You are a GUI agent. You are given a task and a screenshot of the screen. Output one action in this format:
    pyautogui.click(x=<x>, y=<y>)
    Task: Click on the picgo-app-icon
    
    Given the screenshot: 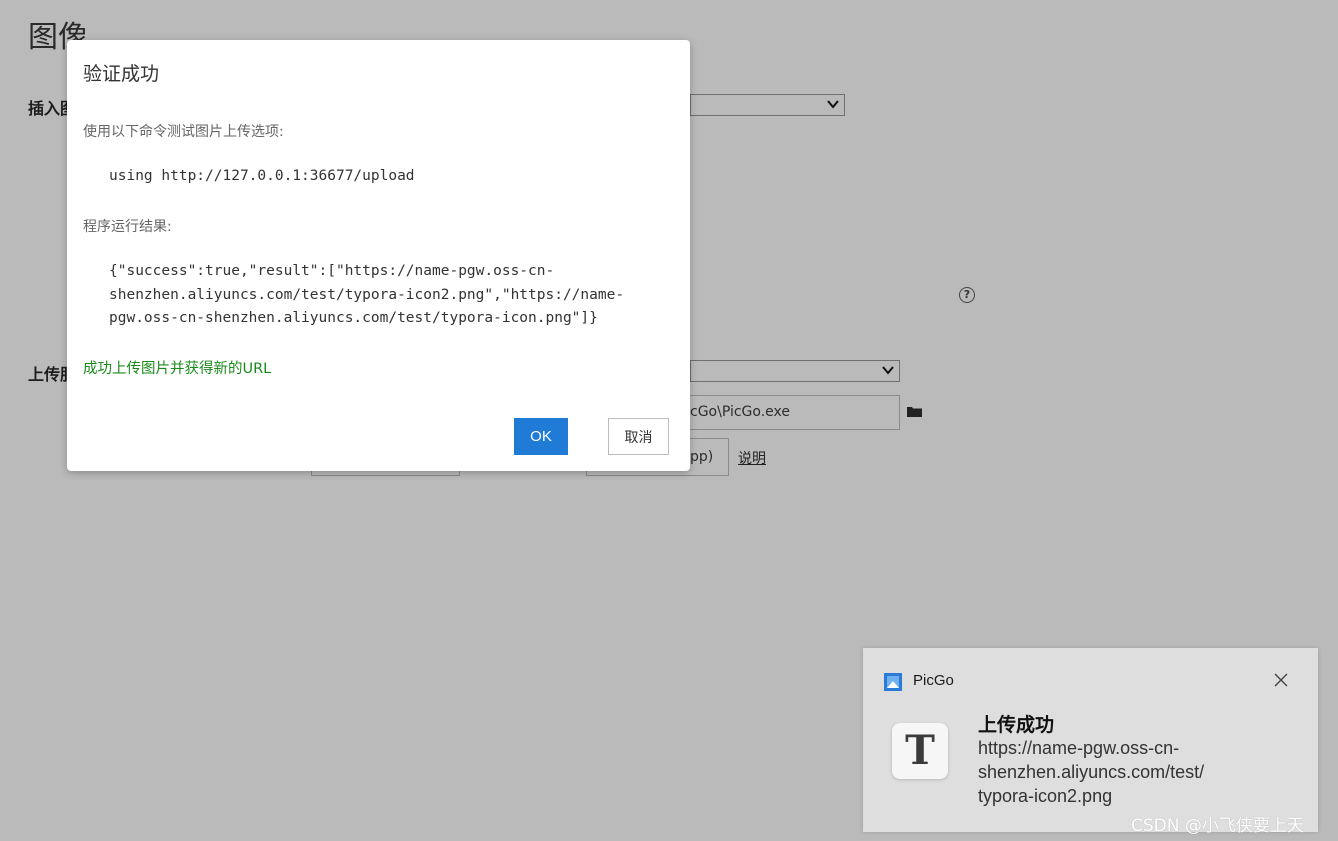 What is the action you would take?
    pyautogui.click(x=893, y=682)
    